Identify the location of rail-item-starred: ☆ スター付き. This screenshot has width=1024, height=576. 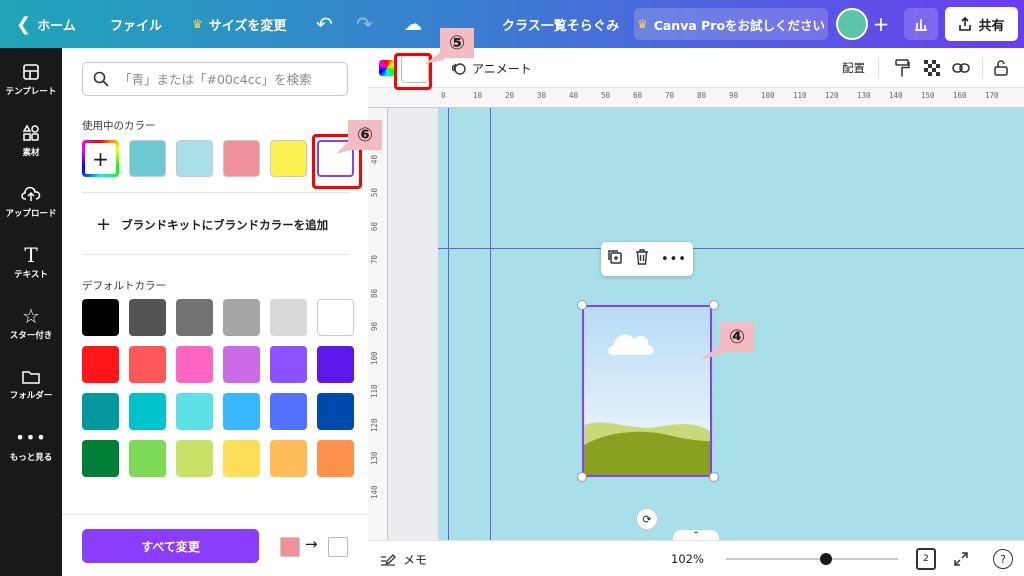
(31, 324).